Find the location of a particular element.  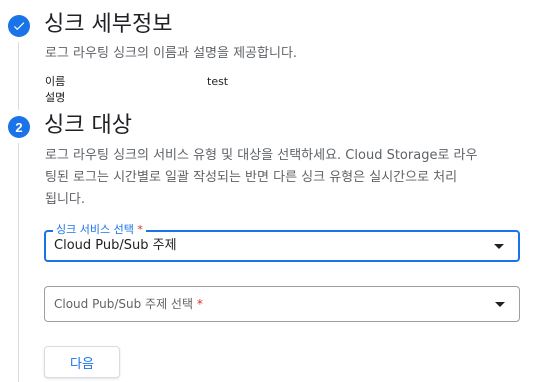

sink-service-select-label: 싱크 서비스 선택 * is located at coordinates (99, 229).